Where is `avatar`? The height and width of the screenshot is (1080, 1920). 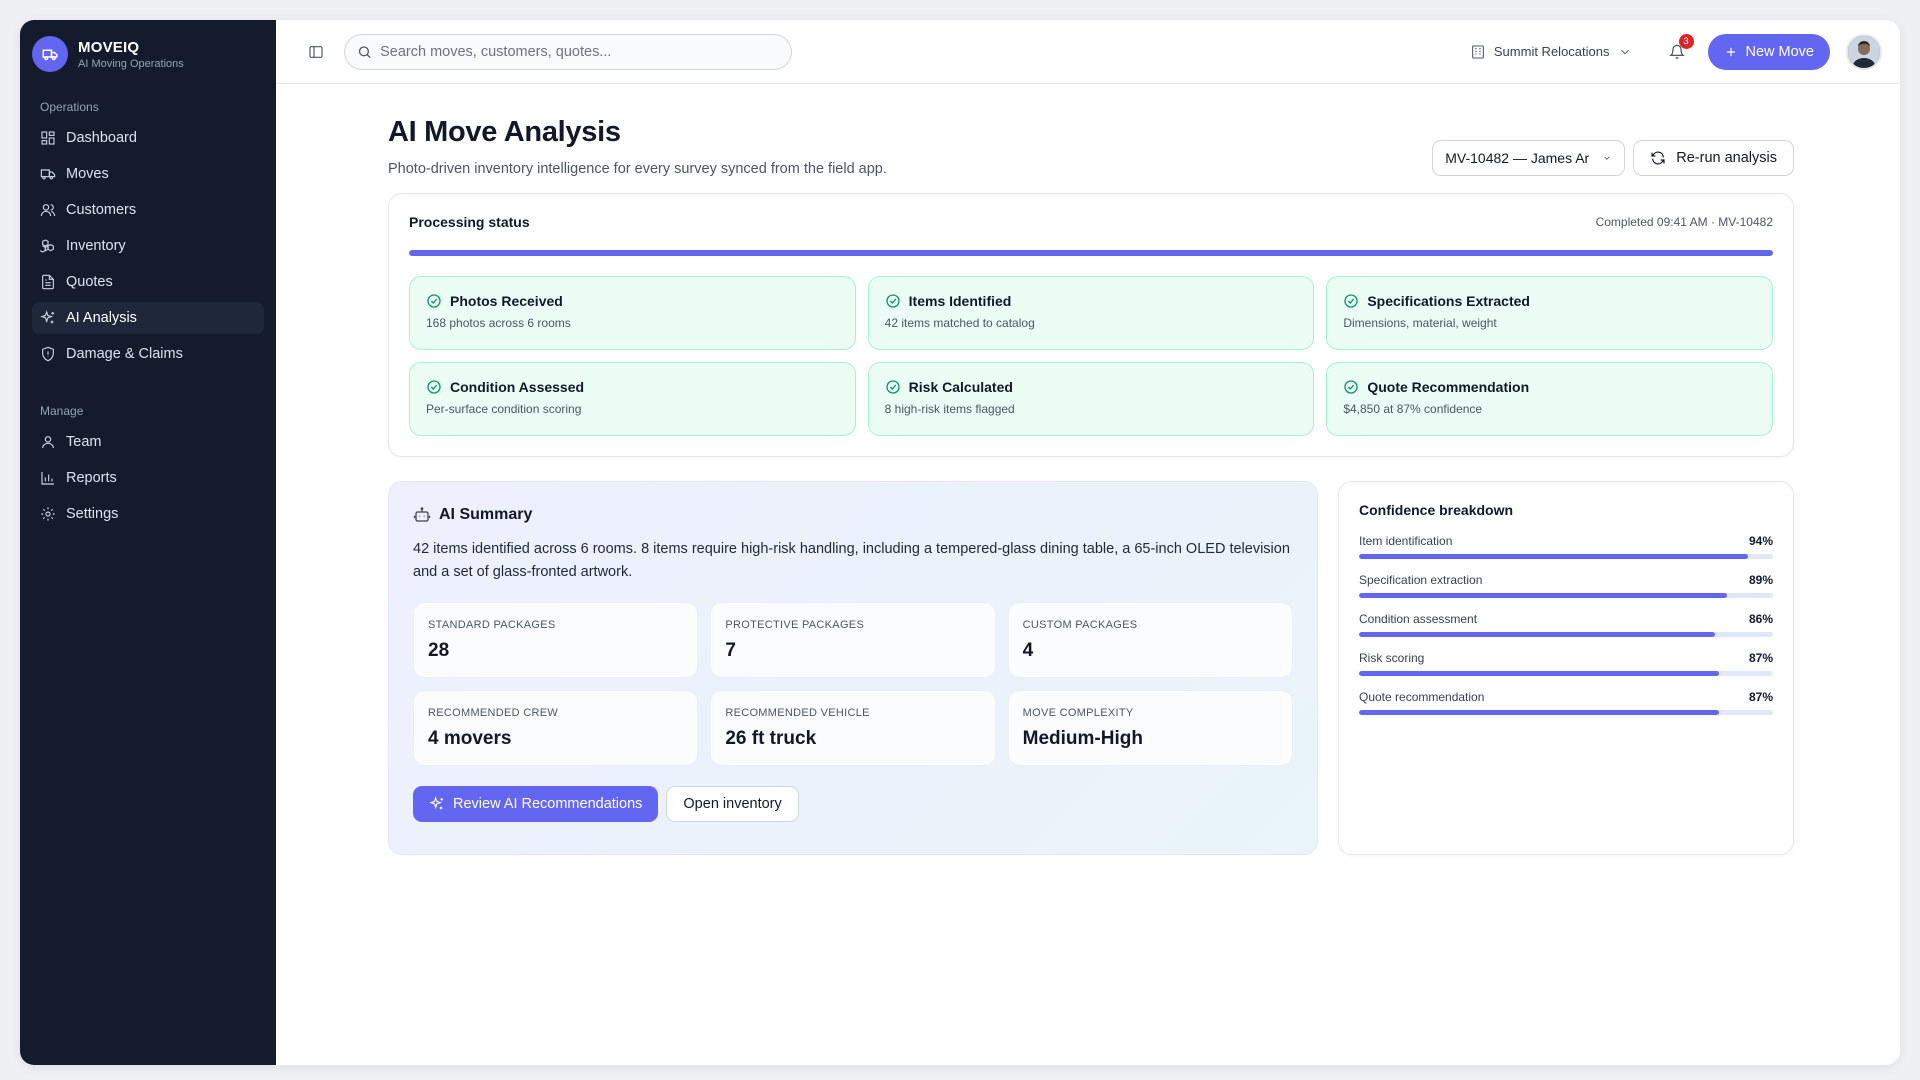
avatar is located at coordinates (1864, 51).